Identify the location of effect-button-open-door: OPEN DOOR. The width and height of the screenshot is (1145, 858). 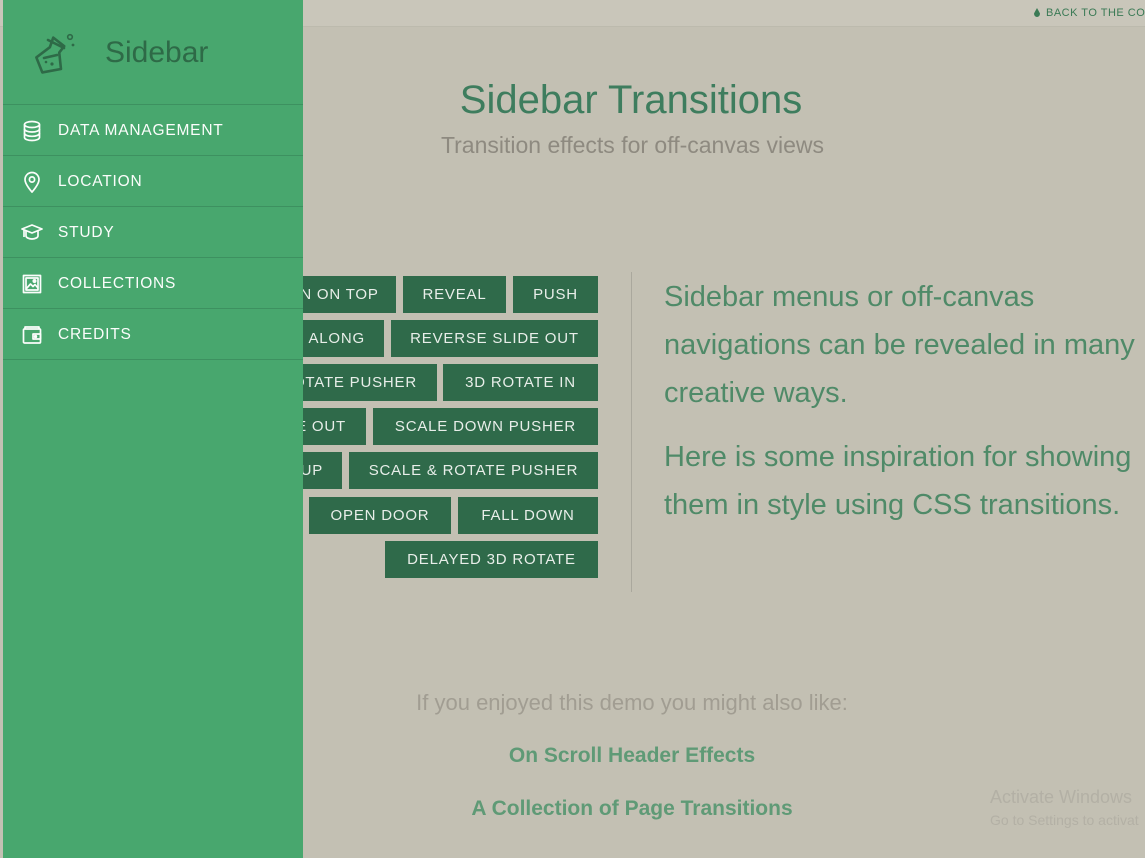
(380, 515).